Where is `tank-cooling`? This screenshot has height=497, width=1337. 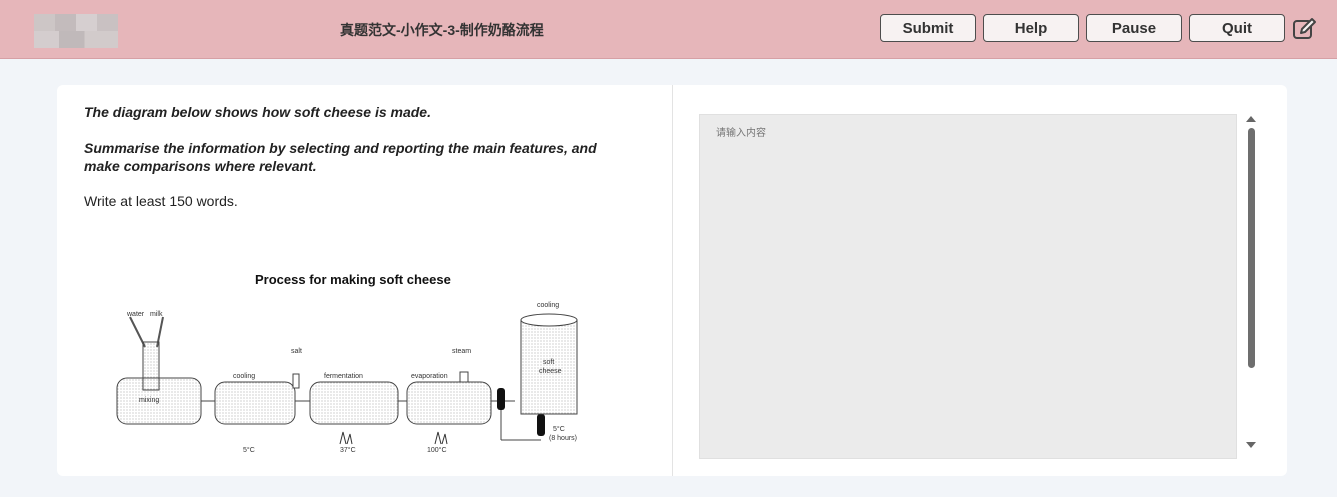 tank-cooling is located at coordinates (255, 403).